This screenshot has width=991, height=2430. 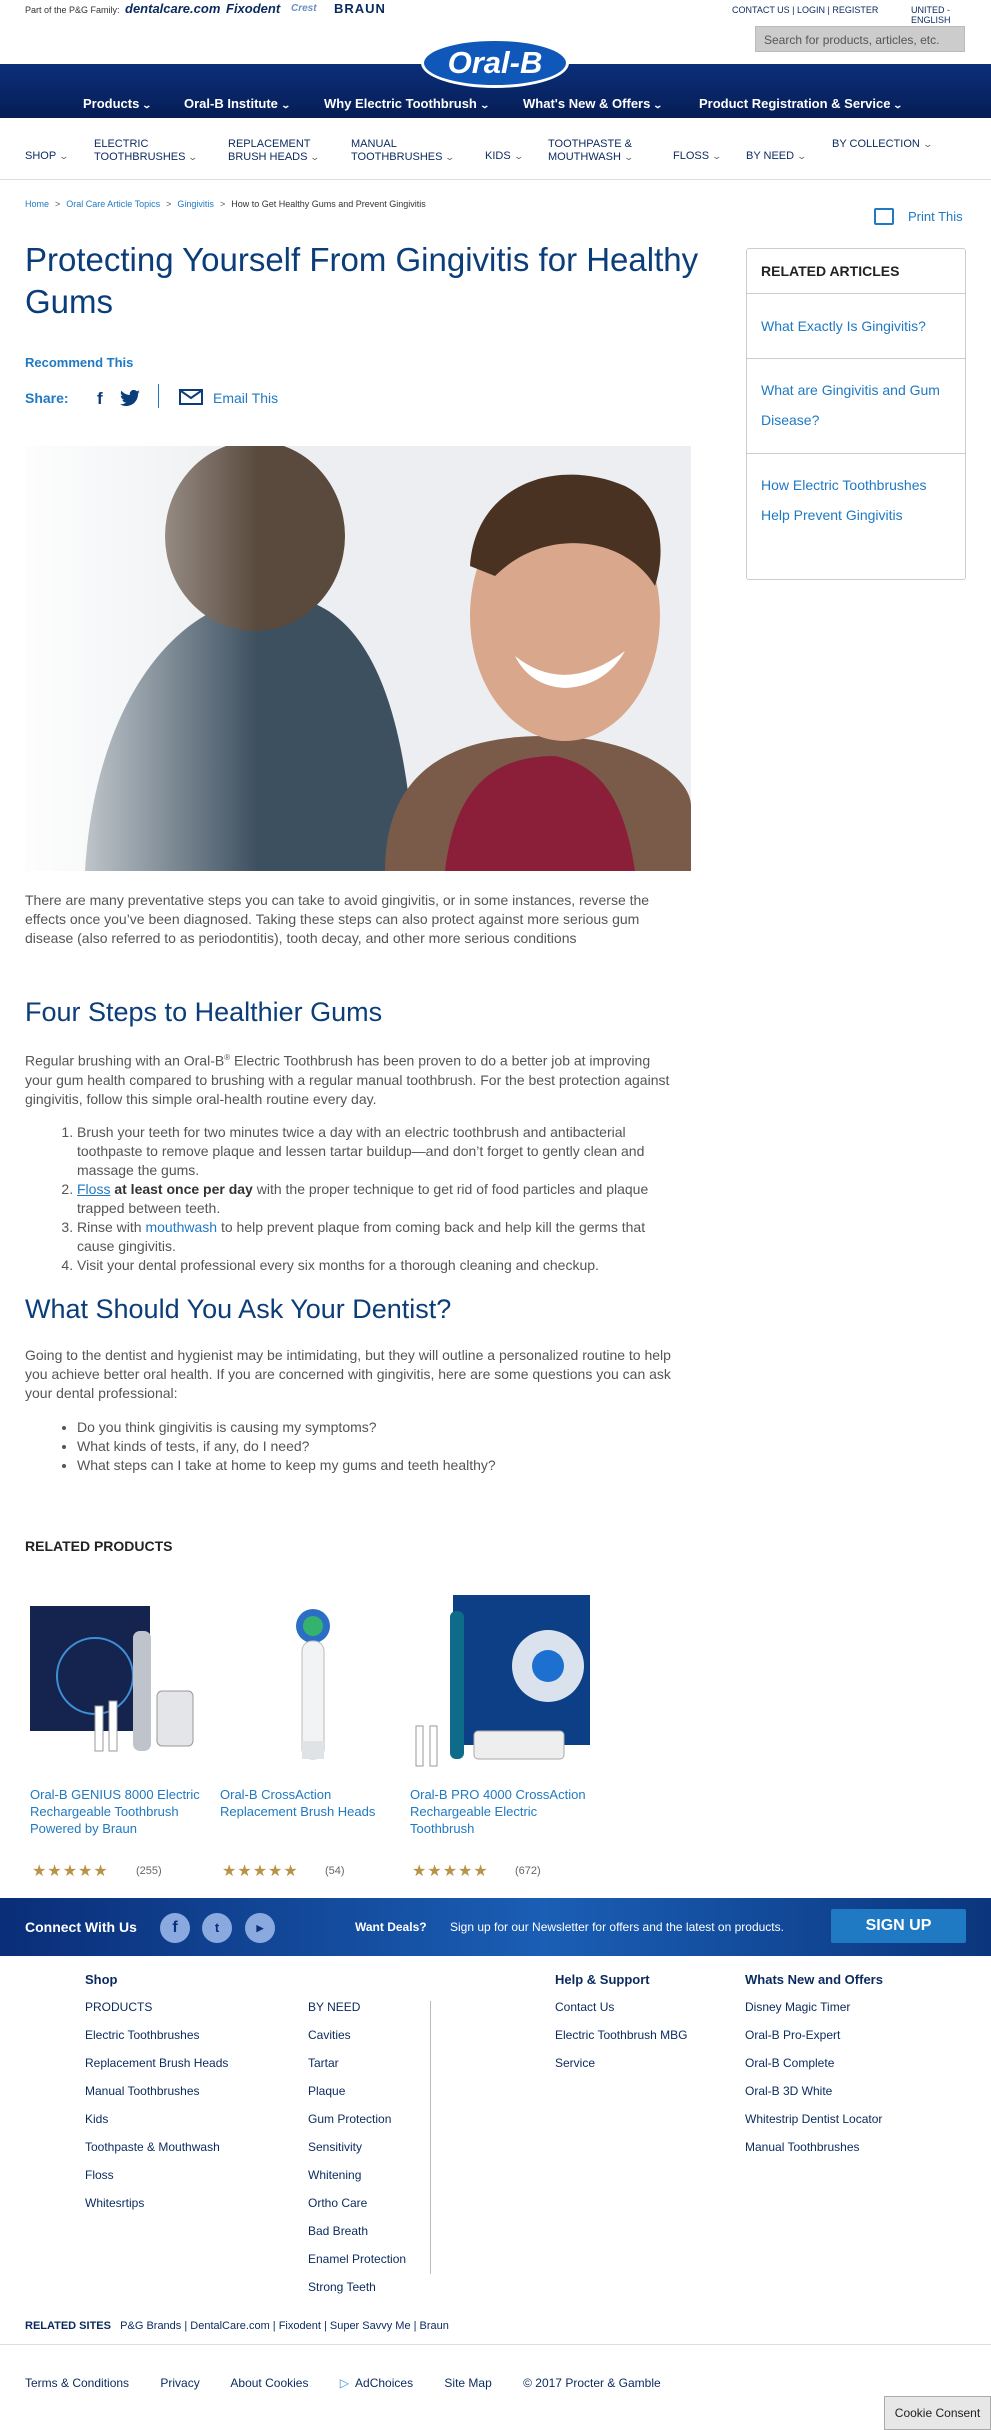 What do you see at coordinates (357, 2175) in the screenshot?
I see `footer-link: Whitening` at bounding box center [357, 2175].